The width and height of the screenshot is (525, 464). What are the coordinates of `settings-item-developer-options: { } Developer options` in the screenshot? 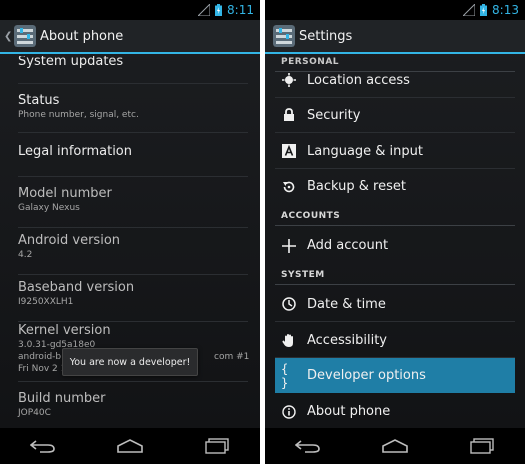 It's located at (395, 375).